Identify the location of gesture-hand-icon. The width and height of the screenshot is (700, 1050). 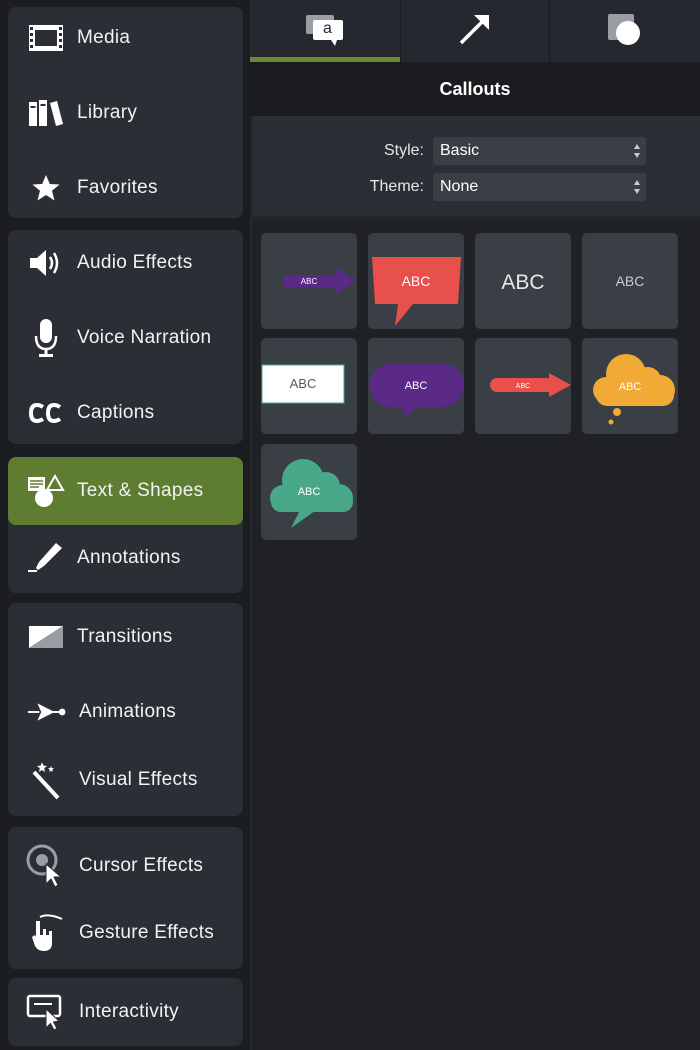
(46, 933).